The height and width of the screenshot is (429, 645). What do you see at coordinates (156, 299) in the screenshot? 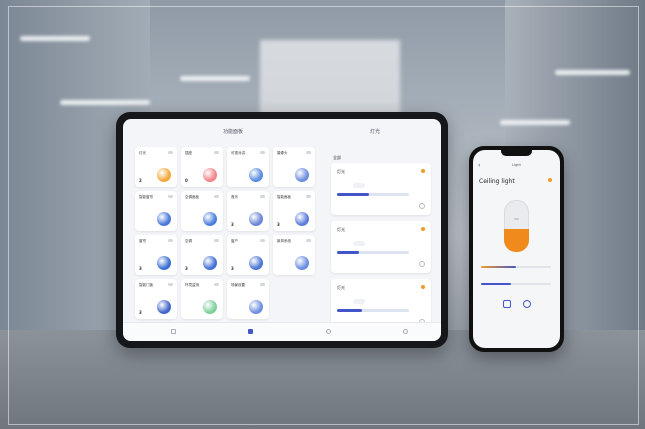
I see `device-card: 智能门锁 3` at bounding box center [156, 299].